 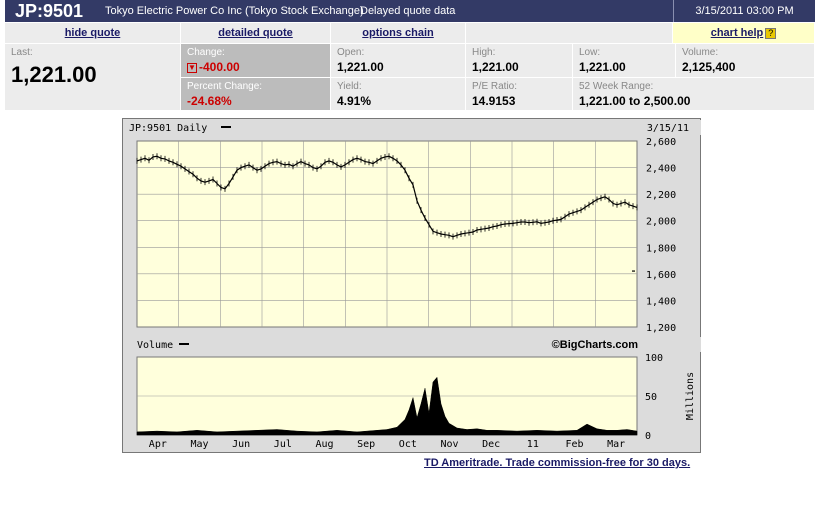 I want to click on week-range-label: 52 Week Range:, so click(x=616, y=86).